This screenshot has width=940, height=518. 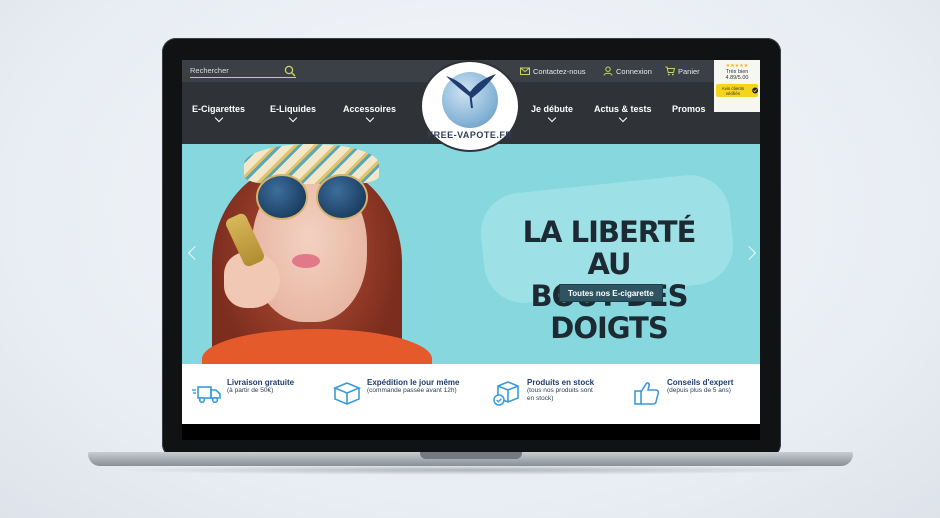 I want to click on nav-item-accessoires: Accessoires, so click(x=369, y=113).